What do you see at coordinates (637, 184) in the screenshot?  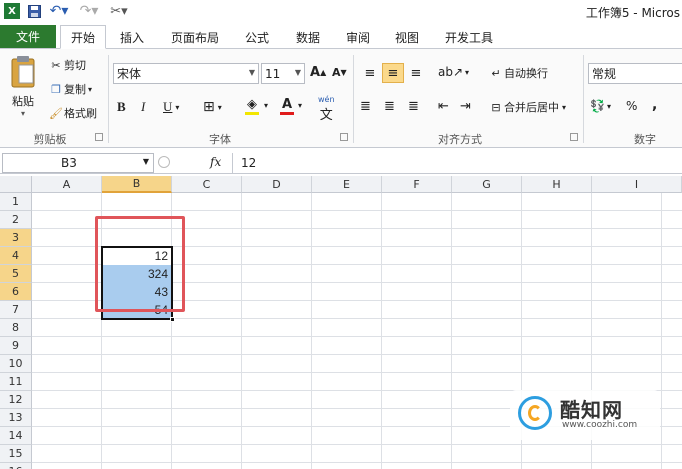 I see `column-header-I: I` at bounding box center [637, 184].